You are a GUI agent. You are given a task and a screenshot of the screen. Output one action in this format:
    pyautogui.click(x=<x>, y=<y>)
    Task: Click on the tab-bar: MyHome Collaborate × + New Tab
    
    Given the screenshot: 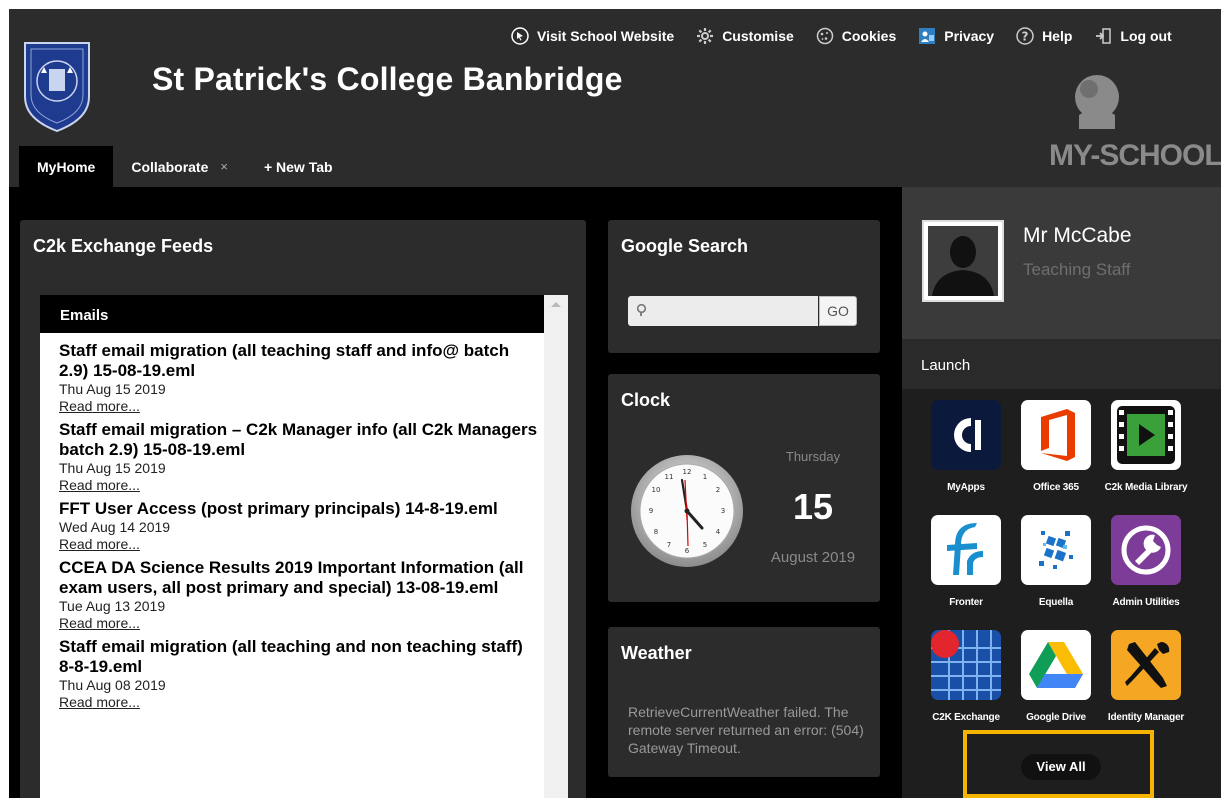 What is the action you would take?
    pyautogui.click(x=185, y=166)
    